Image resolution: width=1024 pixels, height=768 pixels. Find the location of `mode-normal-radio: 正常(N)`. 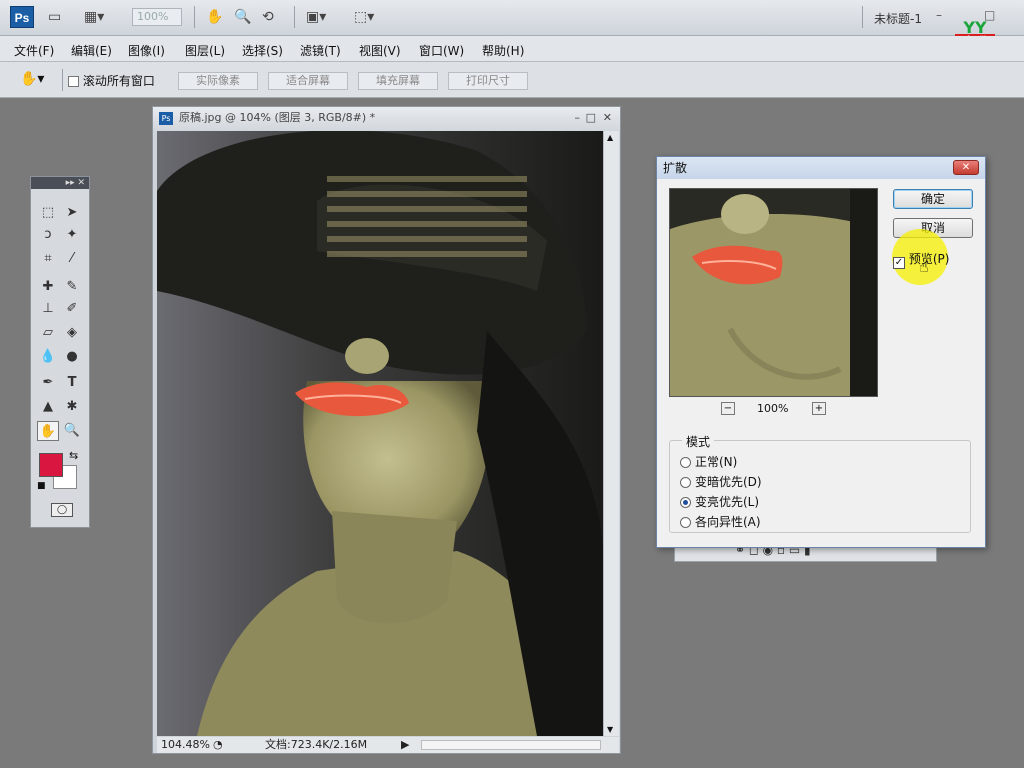

mode-normal-radio: 正常(N) is located at coordinates (708, 461).